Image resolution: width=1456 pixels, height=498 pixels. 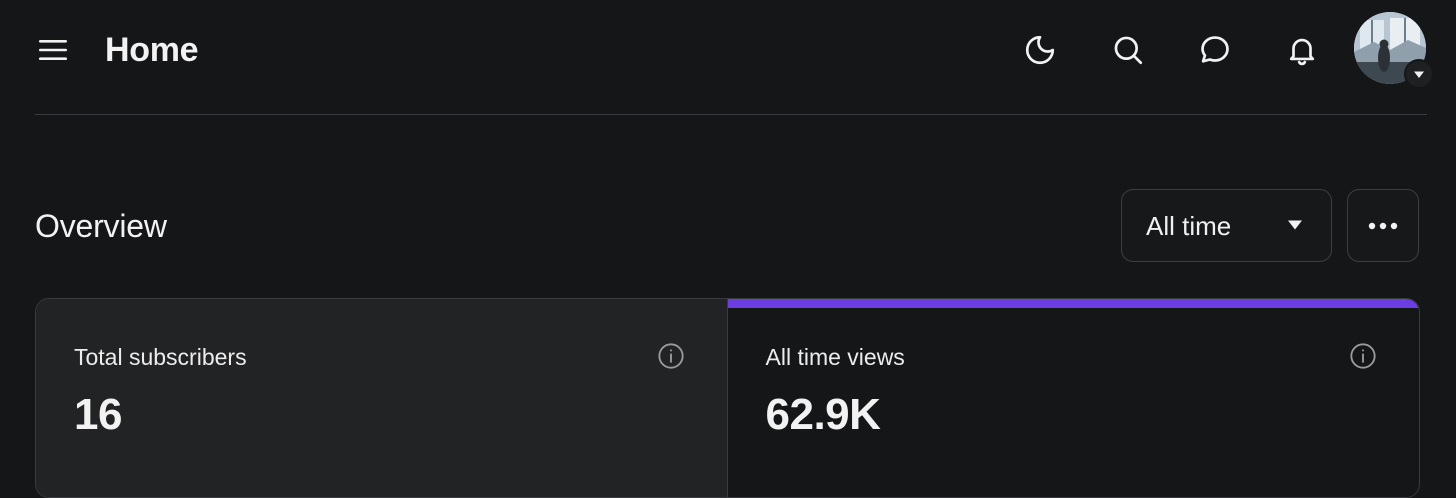 I want to click on messages-button, so click(x=1215, y=50).